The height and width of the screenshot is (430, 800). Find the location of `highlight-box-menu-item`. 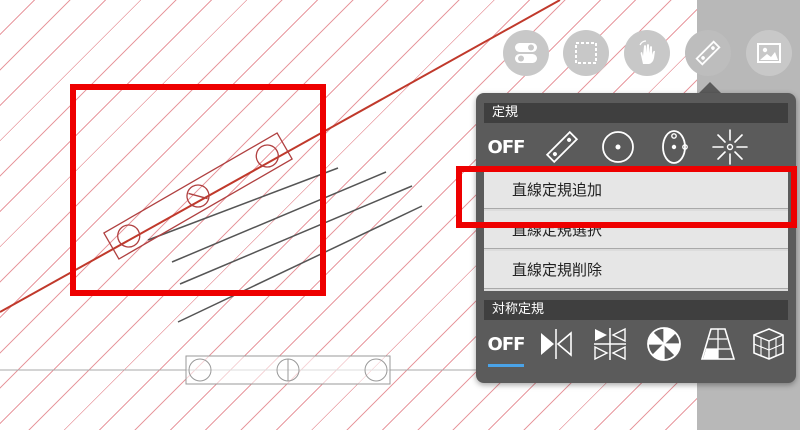

highlight-box-menu-item is located at coordinates (626, 197).